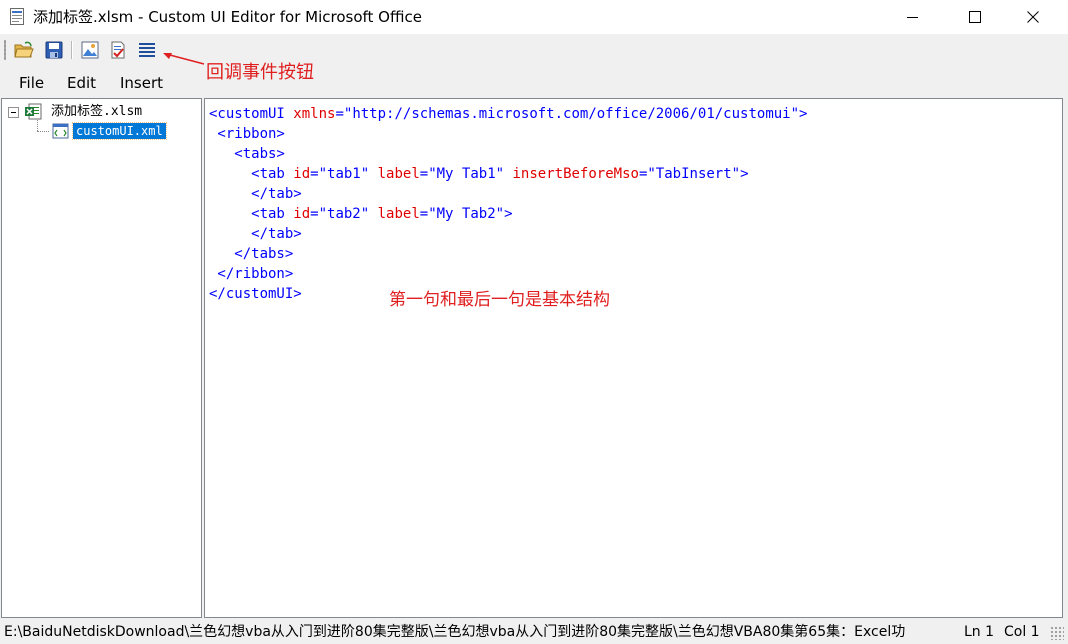 The width and height of the screenshot is (1068, 644). Describe the element at coordinates (508, 254) in the screenshot. I see `code-line: </tabs>` at that location.